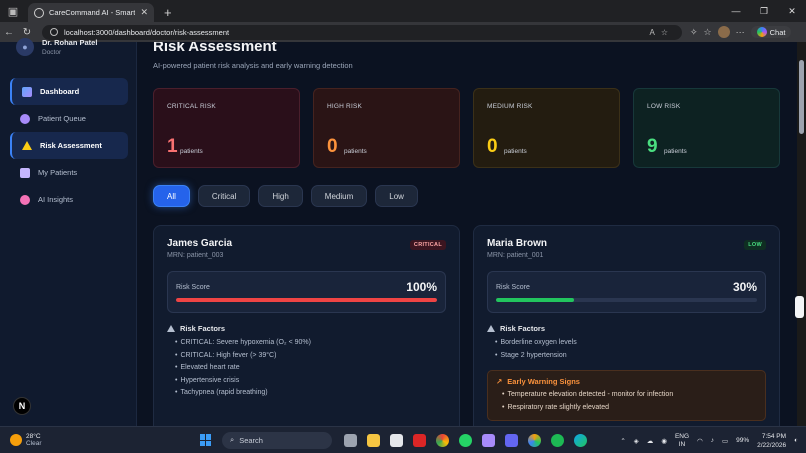  I want to click on patient-name: Maria Brown, so click(517, 243).